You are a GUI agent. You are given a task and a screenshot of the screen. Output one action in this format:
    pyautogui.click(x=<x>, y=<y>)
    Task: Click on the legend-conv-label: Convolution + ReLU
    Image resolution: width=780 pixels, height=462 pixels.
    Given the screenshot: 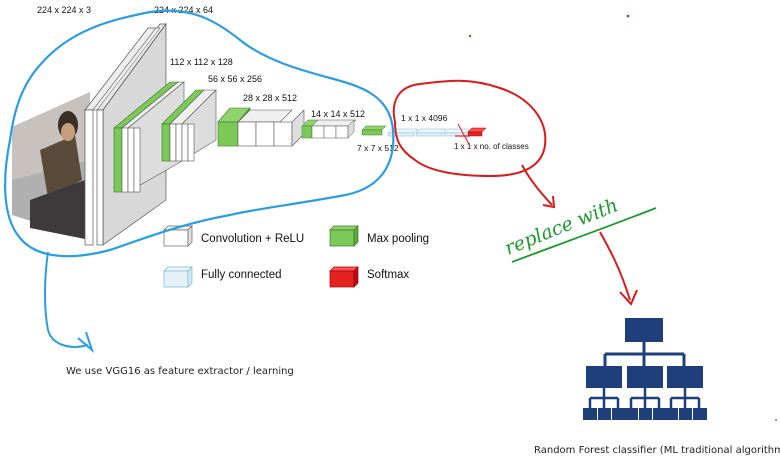 What is the action you would take?
    pyautogui.click(x=252, y=239)
    